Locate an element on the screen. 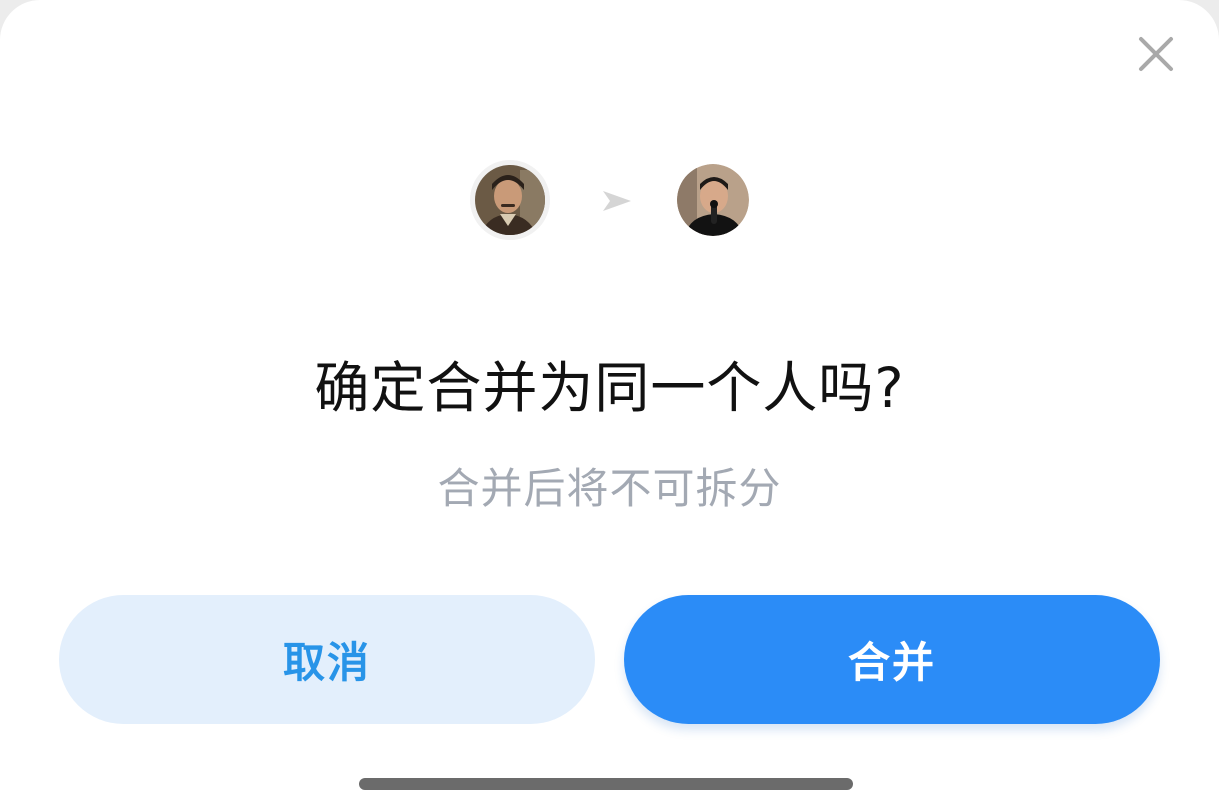  merge-button: 合并 is located at coordinates (892, 659).